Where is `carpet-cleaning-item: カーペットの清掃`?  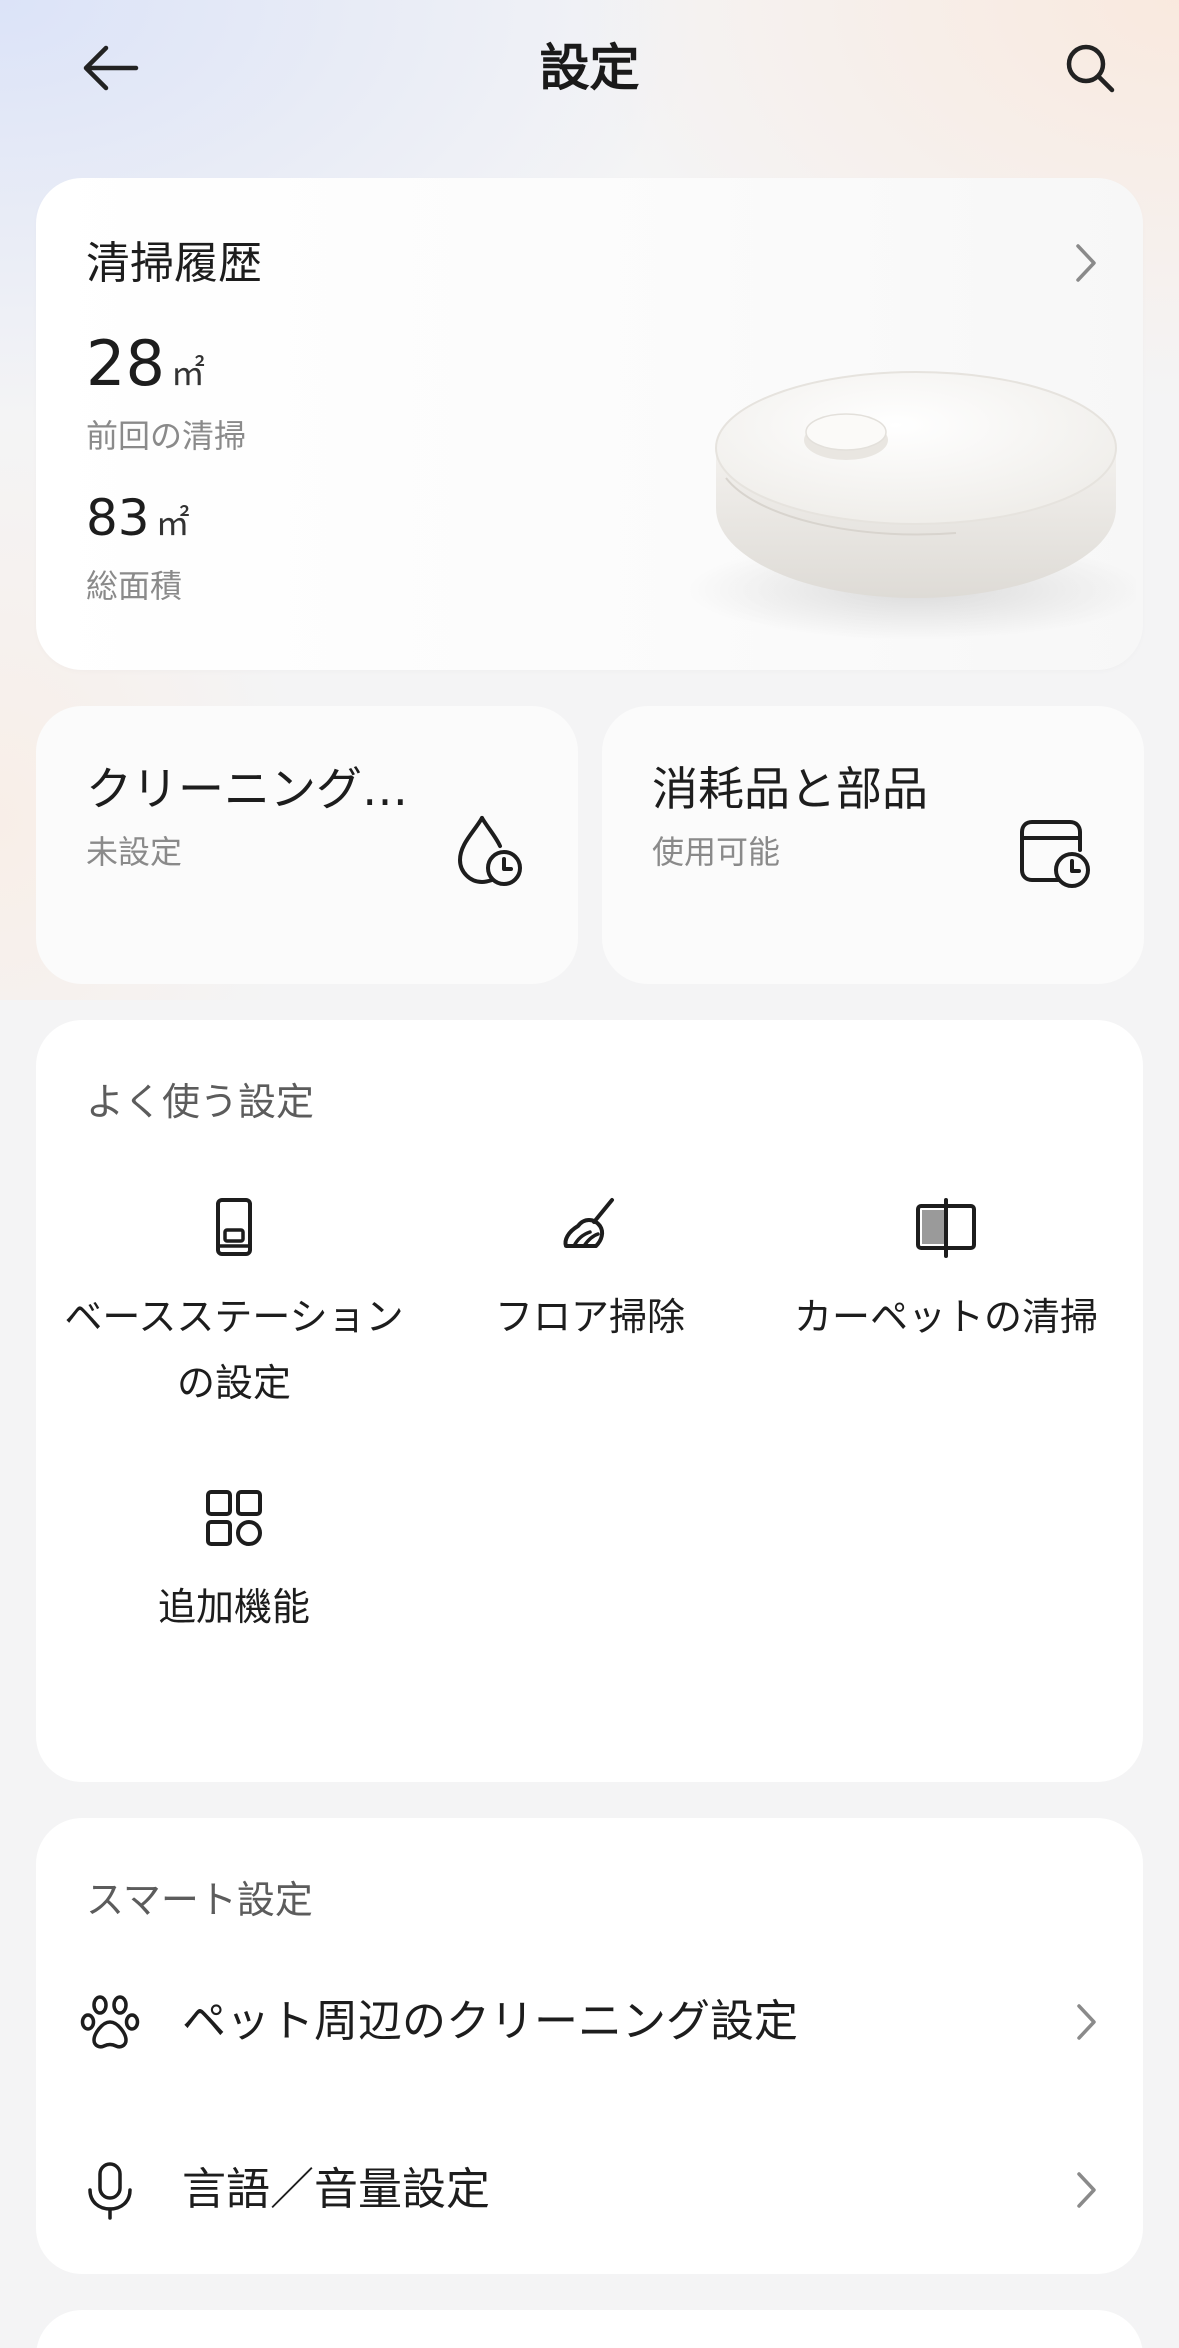 carpet-cleaning-item: カーペットの清掃 is located at coordinates (946, 1273).